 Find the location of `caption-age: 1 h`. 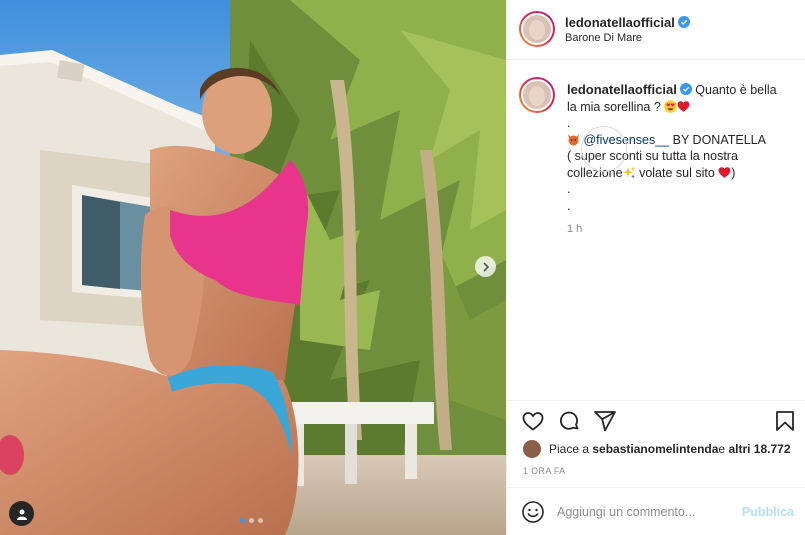

caption-age: 1 h is located at coordinates (575, 229).